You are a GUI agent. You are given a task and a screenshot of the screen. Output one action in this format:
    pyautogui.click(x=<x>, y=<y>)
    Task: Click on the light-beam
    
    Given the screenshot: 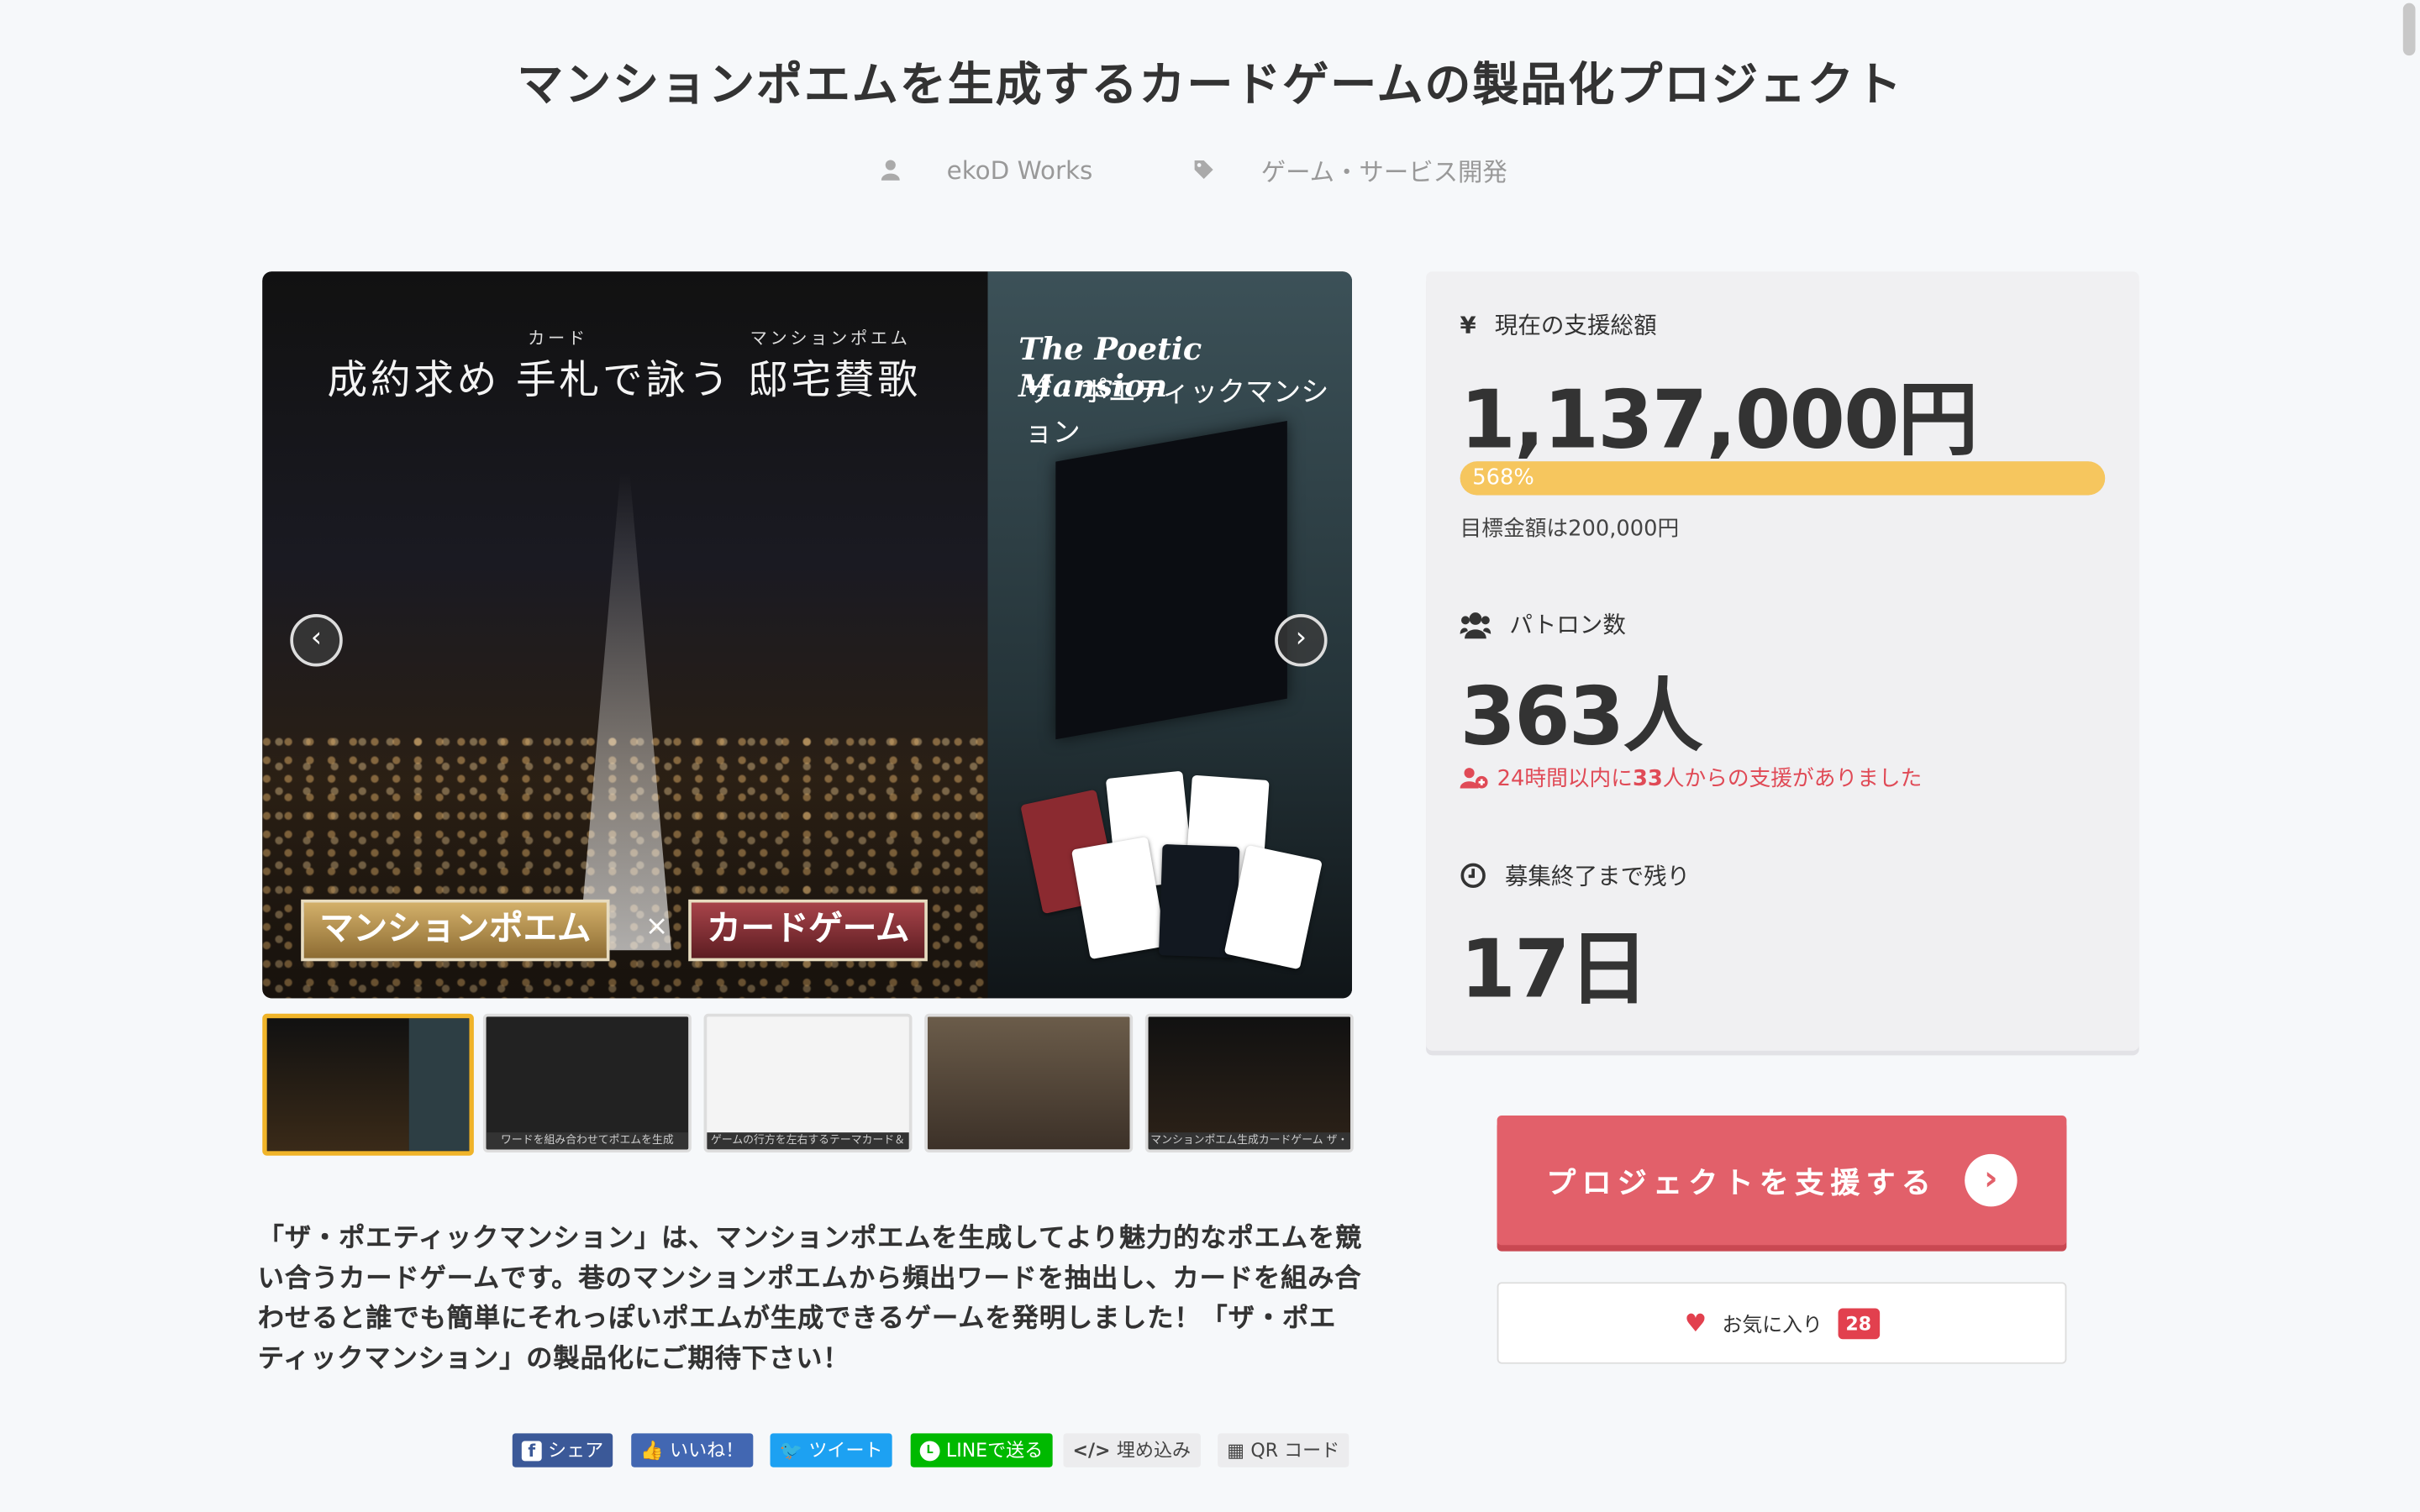 What is the action you would take?
    pyautogui.click(x=624, y=711)
    